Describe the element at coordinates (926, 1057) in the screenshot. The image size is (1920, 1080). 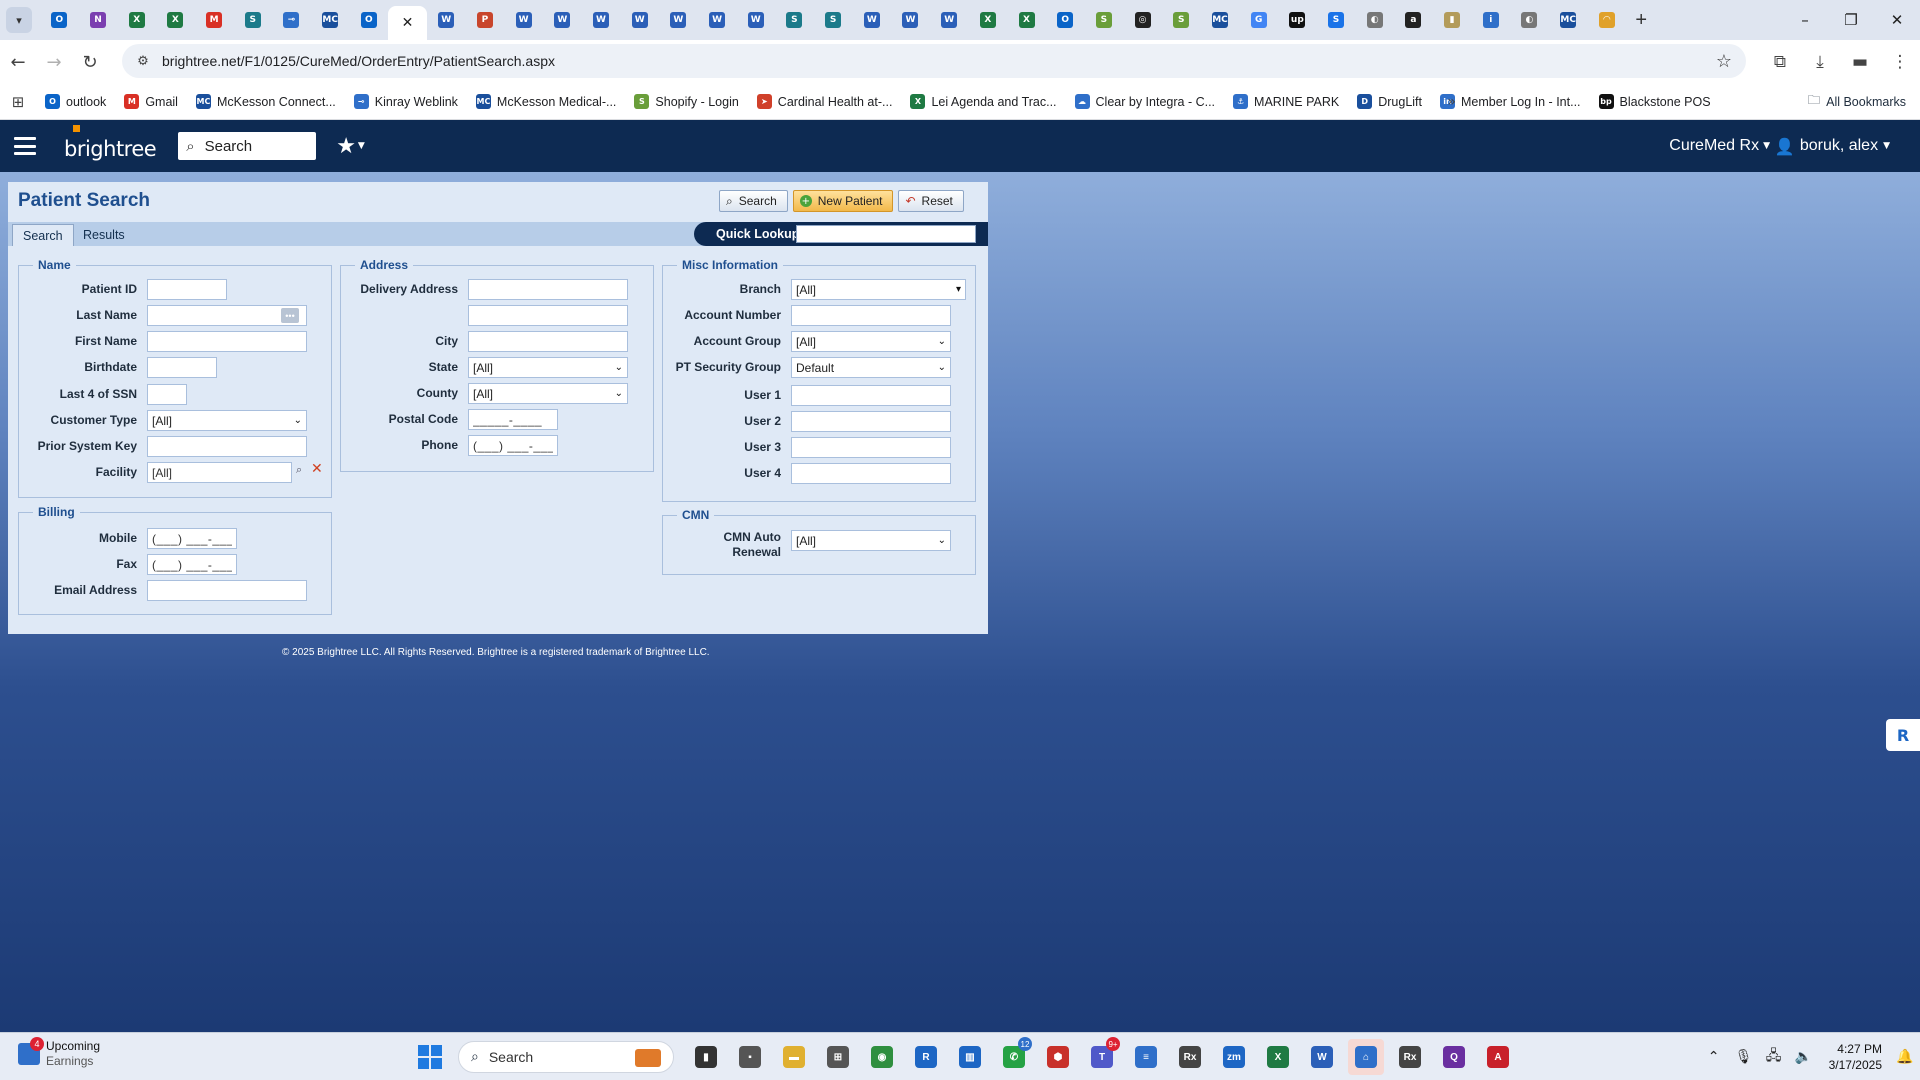
I see `taskbar-app: R` at that location.